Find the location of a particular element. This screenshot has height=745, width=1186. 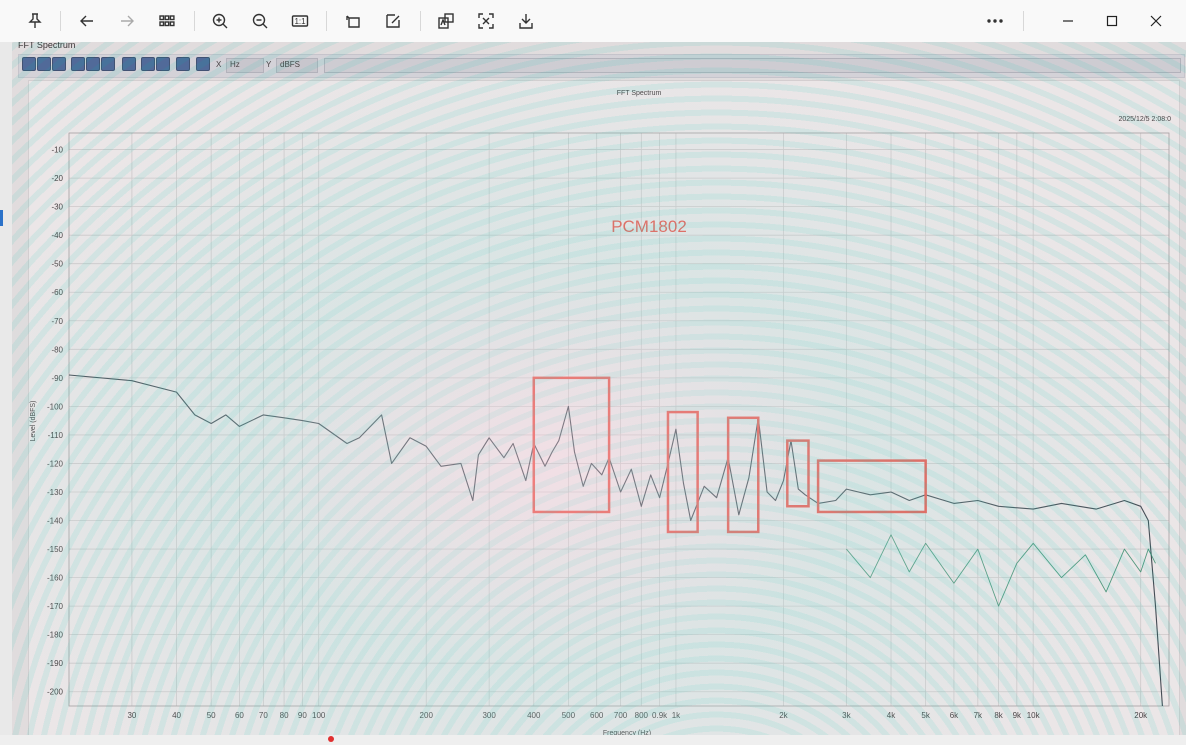

rotate-icon is located at coordinates (353, 21).